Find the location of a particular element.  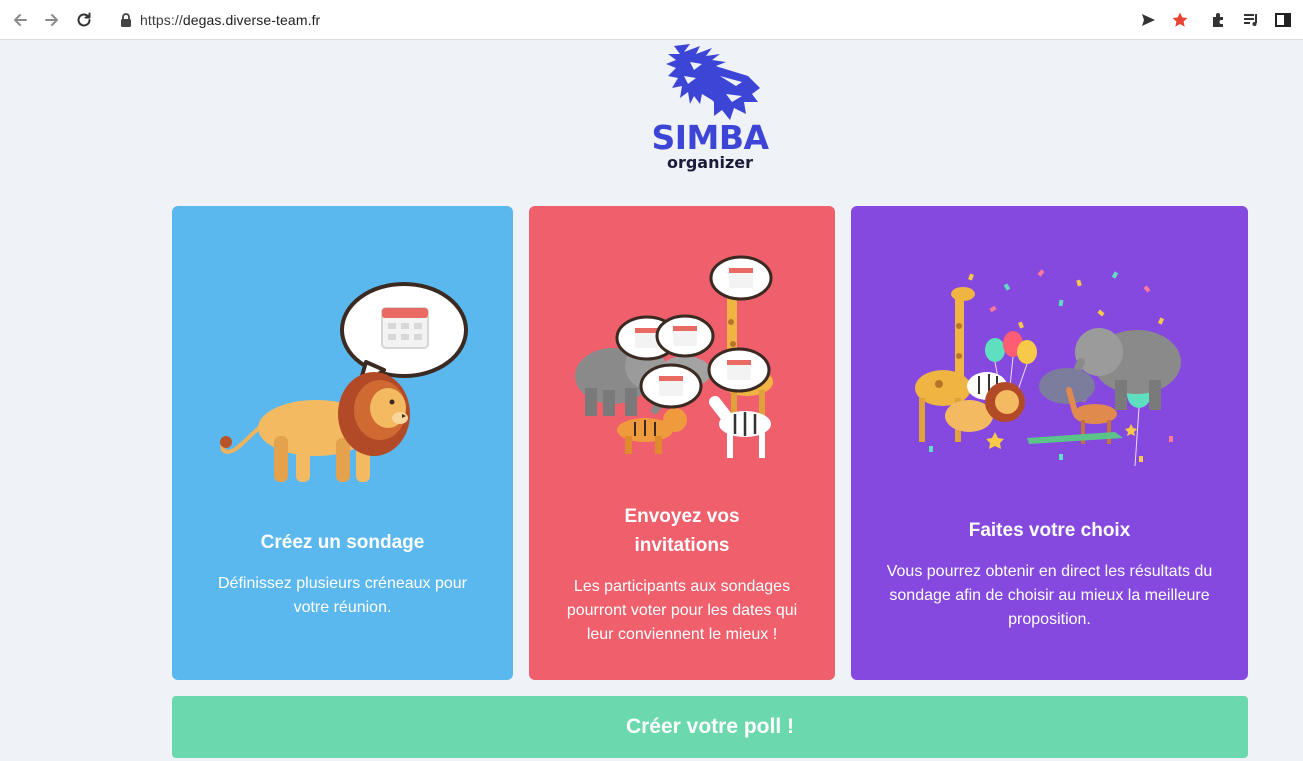

forward-button is located at coordinates (52, 20).